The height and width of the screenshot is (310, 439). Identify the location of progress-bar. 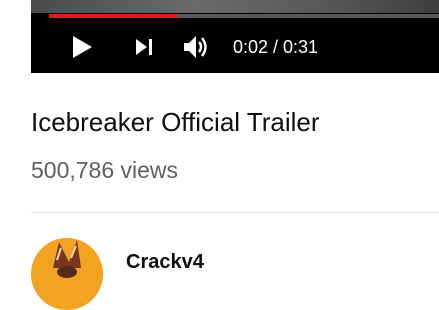
(244, 16).